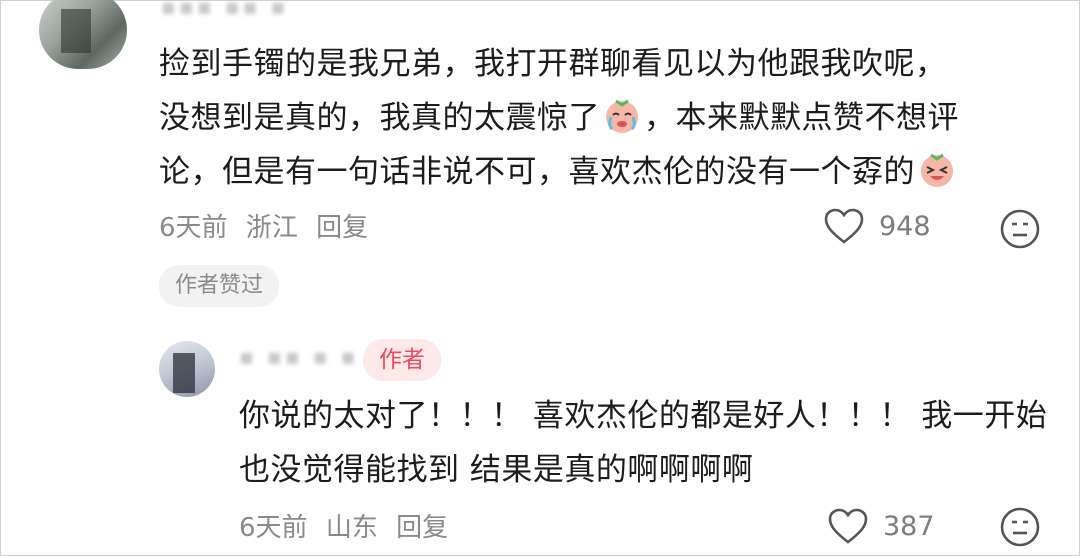 Image resolution: width=1080 pixels, height=556 pixels. I want to click on reply-like-count: 387, so click(909, 526).